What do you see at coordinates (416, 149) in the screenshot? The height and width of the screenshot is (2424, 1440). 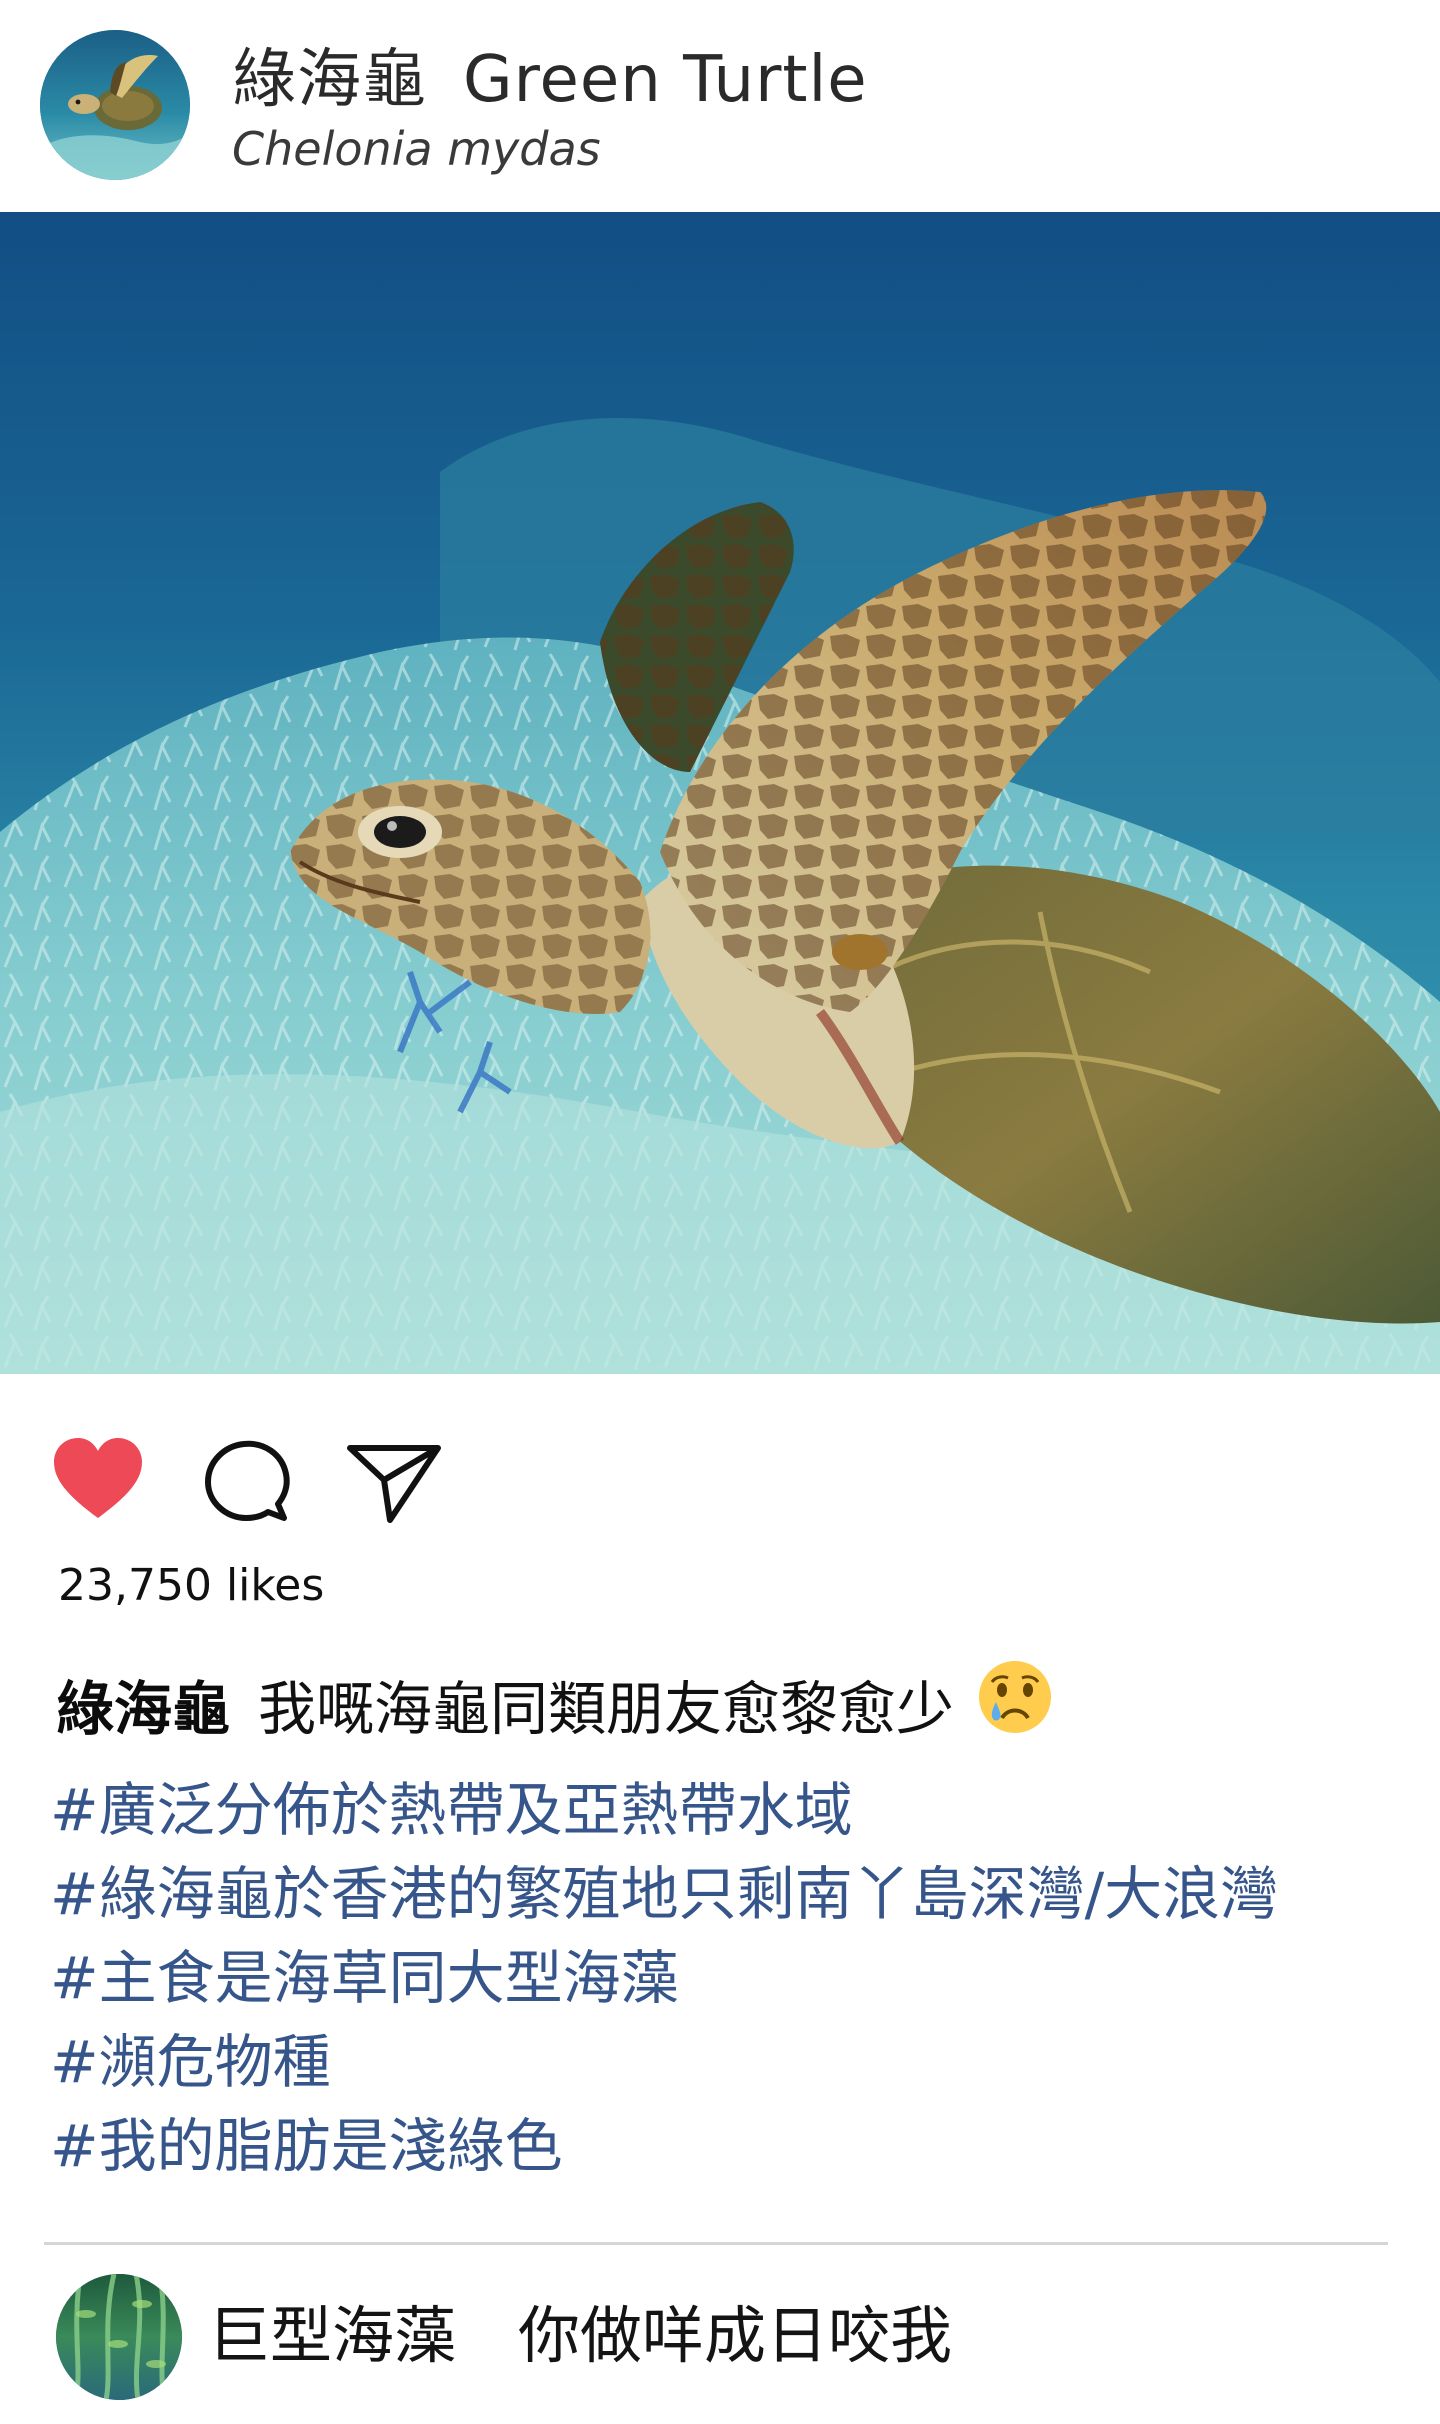 I see `profile-subtitle: Chelonia mydas` at bounding box center [416, 149].